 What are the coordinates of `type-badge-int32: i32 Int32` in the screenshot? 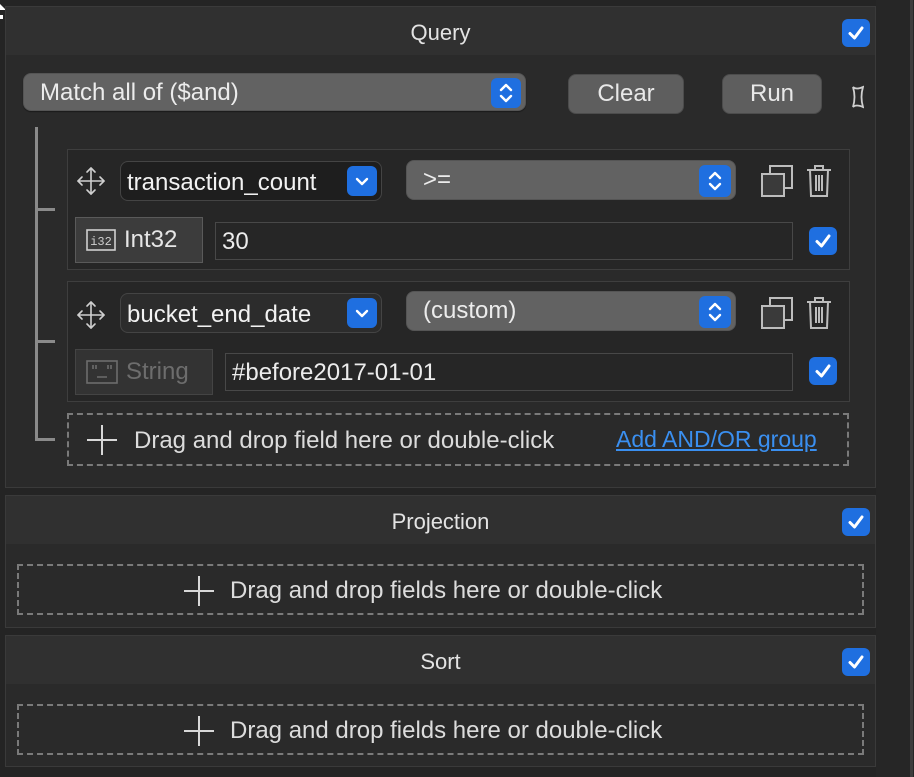 It's located at (139, 240).